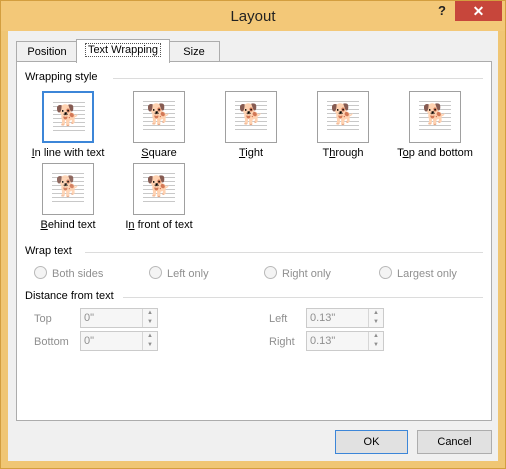 This screenshot has height=469, width=506. Describe the element at coordinates (159, 117) in the screenshot. I see `square-icon: 🐕` at that location.